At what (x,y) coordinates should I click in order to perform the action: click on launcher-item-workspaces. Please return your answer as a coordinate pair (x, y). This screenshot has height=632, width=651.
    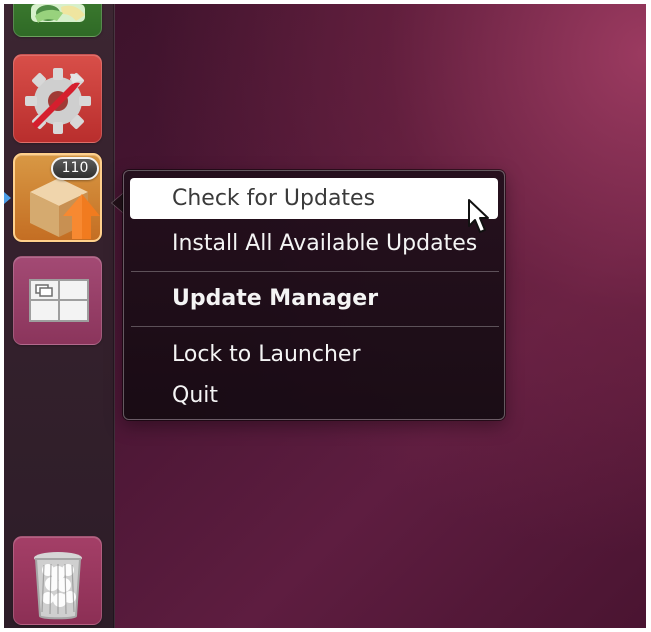
    Looking at the image, I should click on (57, 300).